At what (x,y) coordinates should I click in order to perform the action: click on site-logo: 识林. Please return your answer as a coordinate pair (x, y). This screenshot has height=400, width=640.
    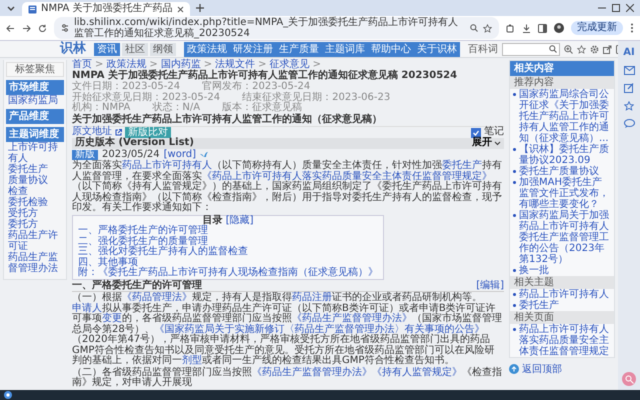
    Looking at the image, I should click on (73, 49).